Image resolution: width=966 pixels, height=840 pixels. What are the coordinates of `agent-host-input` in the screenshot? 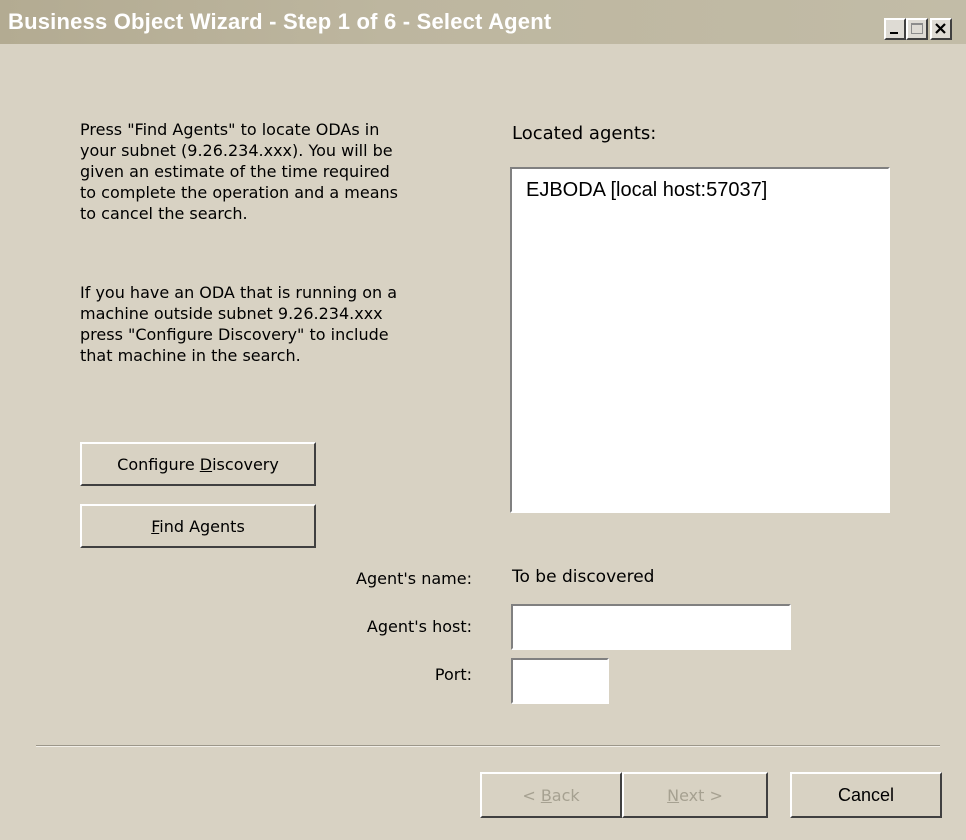 It's located at (651, 627).